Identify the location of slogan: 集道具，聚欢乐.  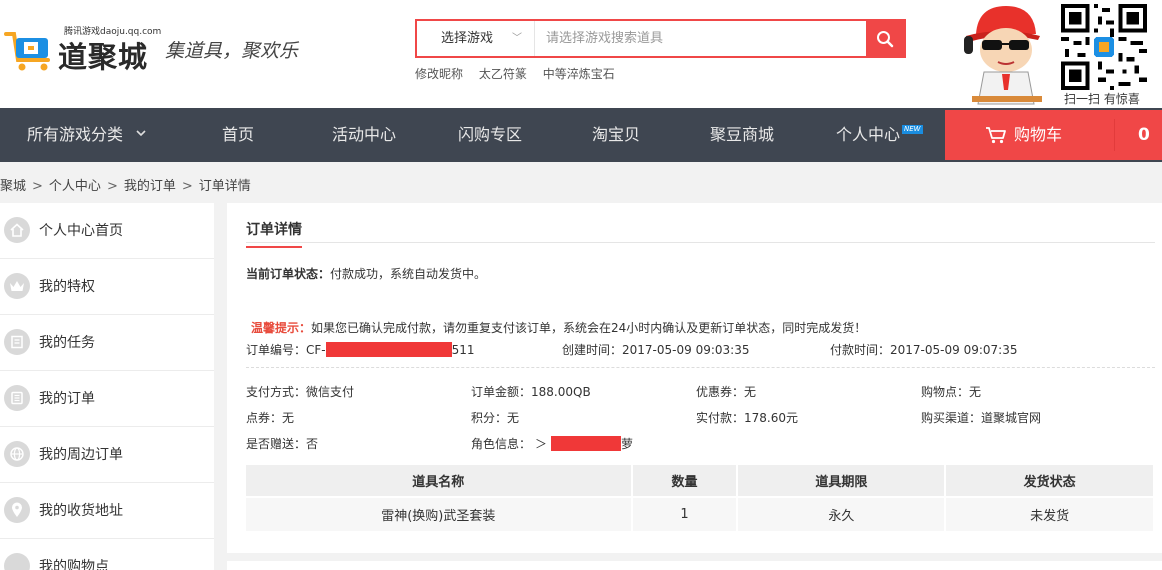
(232, 51).